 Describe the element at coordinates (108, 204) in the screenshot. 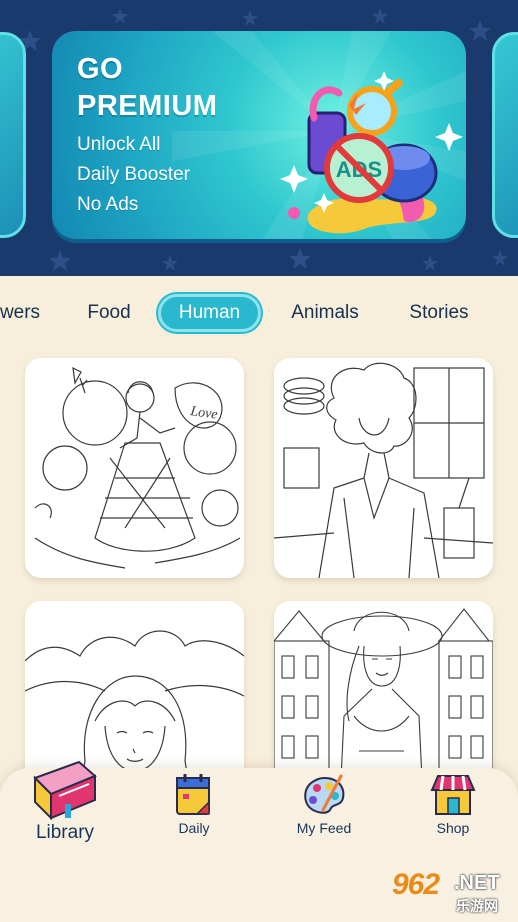

I see `feature-no-ads: No Ads` at that location.